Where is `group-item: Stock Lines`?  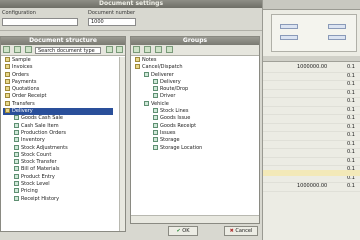
group-item: Stock Lines is located at coordinates (195, 111).